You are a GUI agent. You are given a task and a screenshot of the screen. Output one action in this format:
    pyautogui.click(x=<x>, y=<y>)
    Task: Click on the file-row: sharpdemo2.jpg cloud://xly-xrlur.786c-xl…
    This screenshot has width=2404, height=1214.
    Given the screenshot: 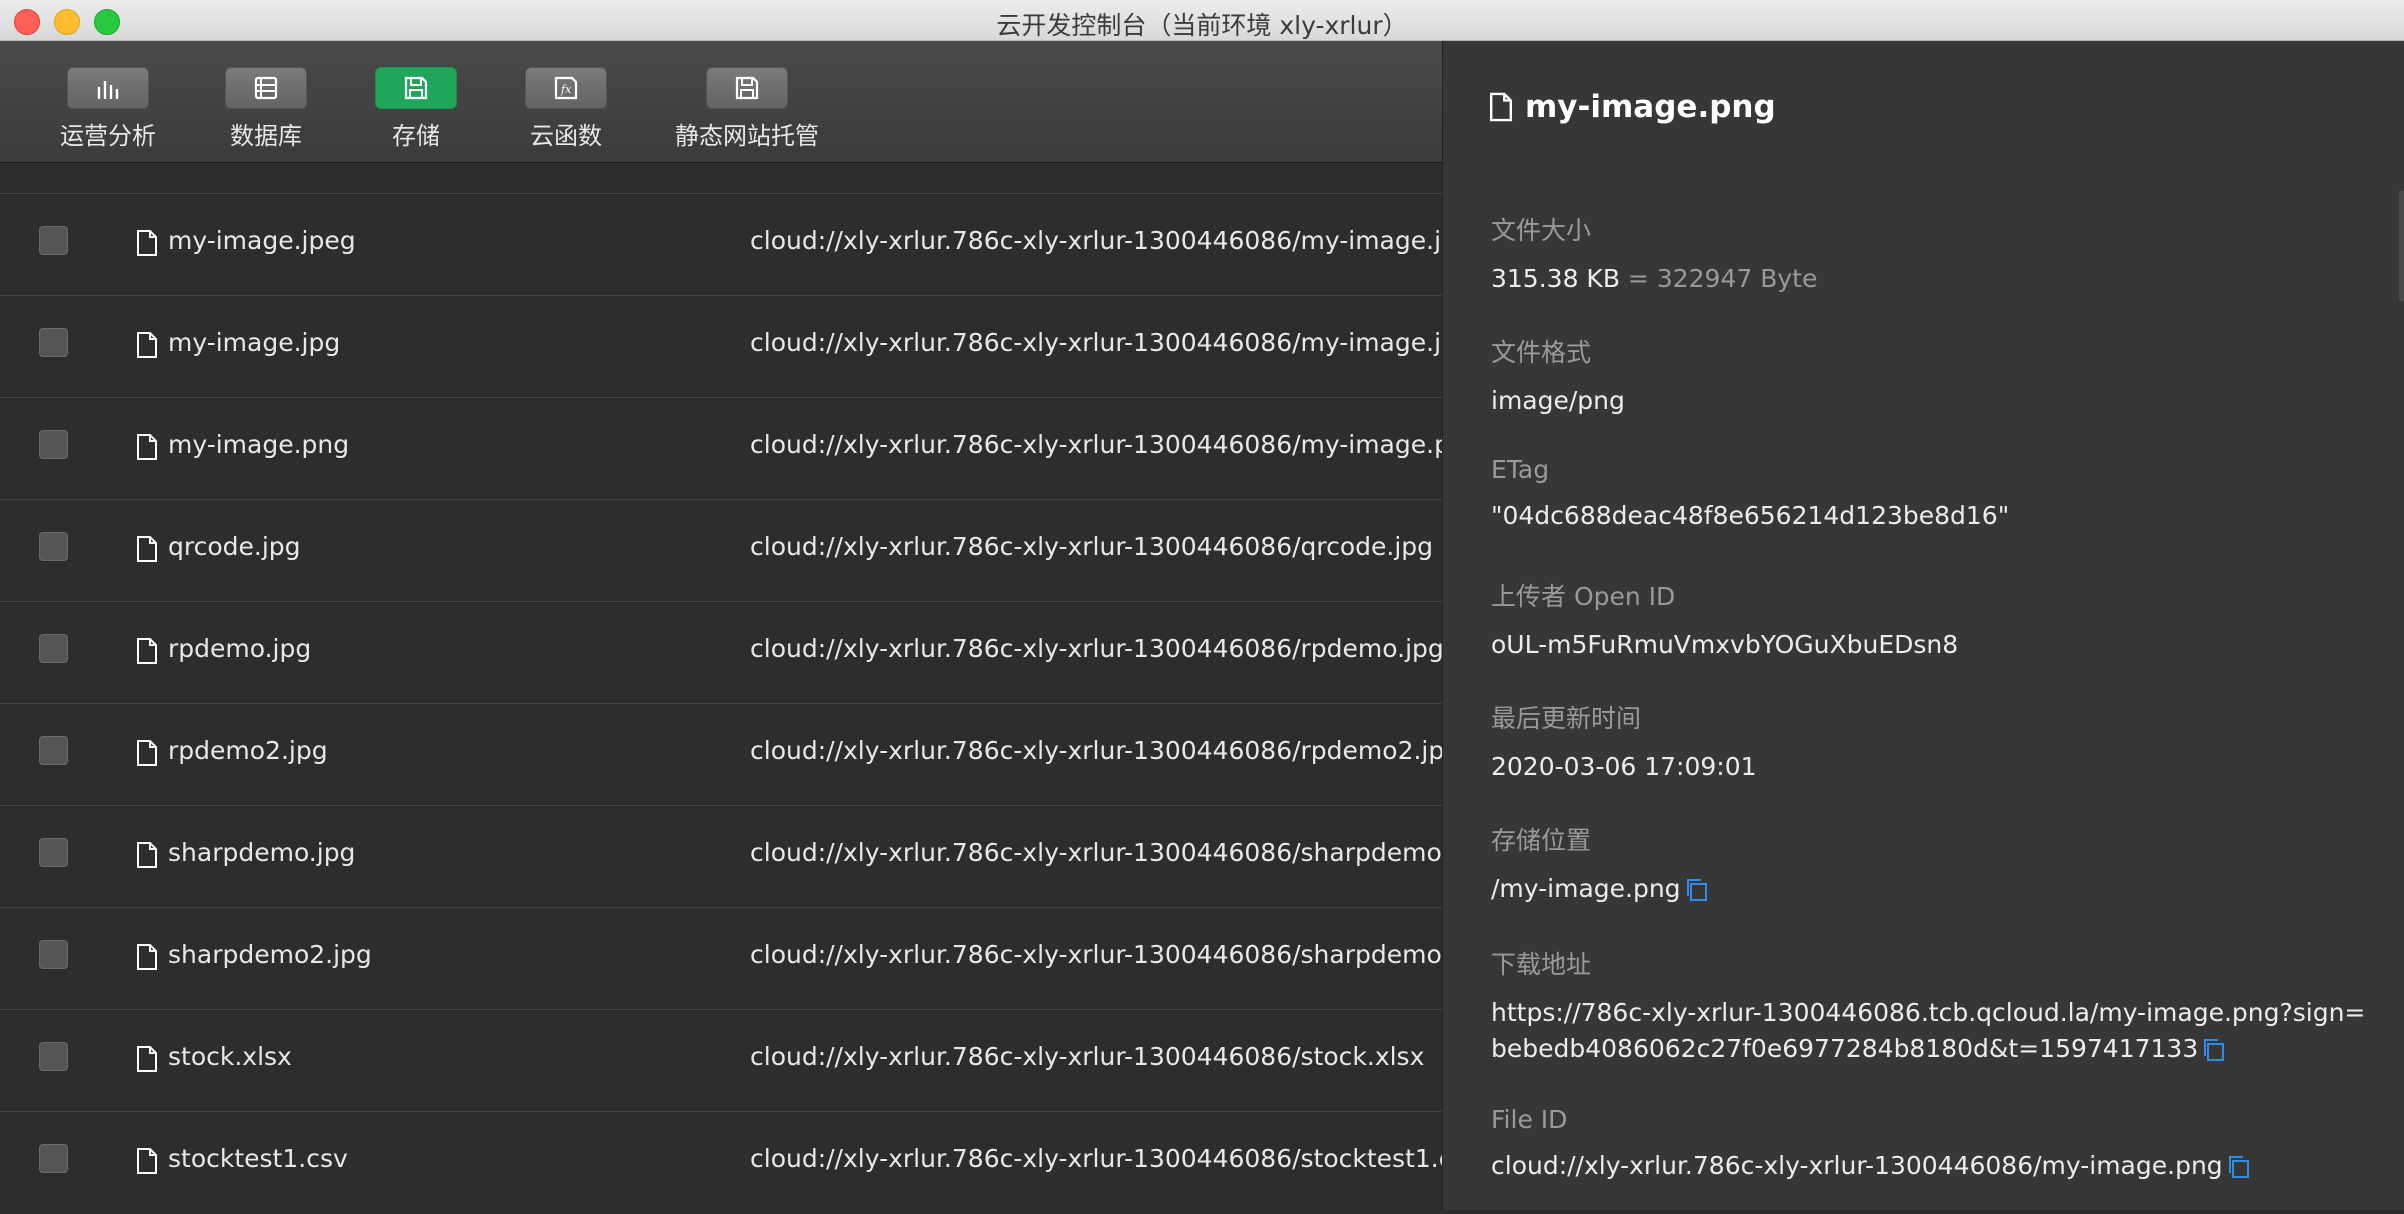 What is the action you would take?
    pyautogui.click(x=721, y=958)
    